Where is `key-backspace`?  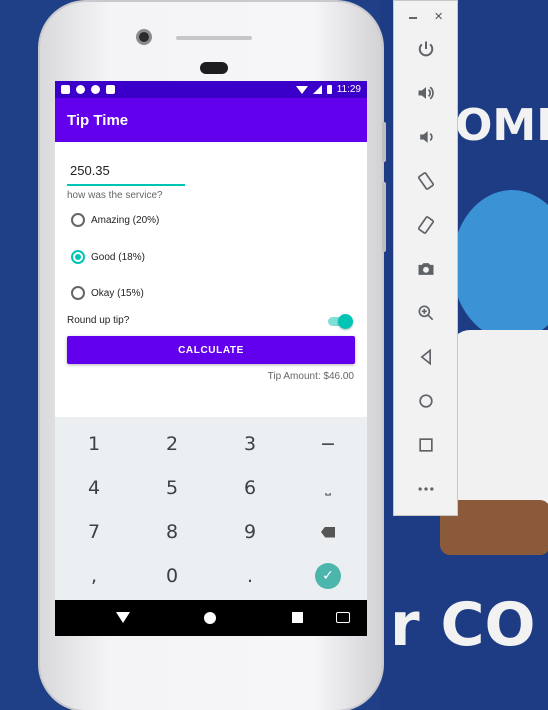
key-backspace is located at coordinates (328, 532).